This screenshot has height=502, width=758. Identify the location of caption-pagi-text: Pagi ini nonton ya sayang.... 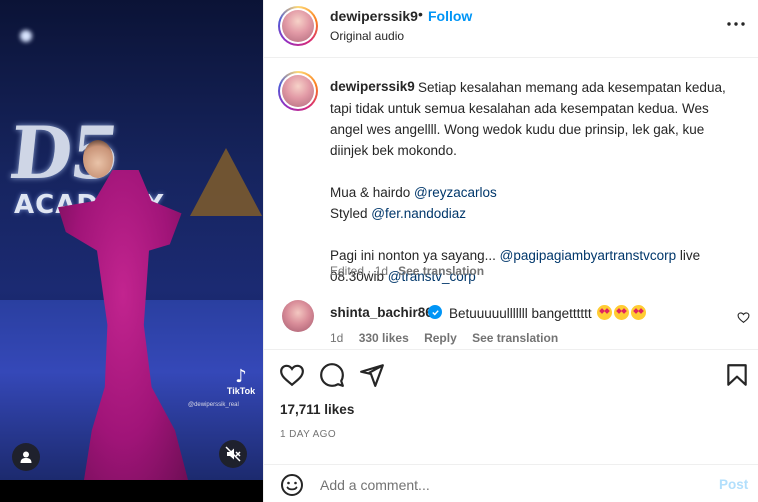
(415, 255).